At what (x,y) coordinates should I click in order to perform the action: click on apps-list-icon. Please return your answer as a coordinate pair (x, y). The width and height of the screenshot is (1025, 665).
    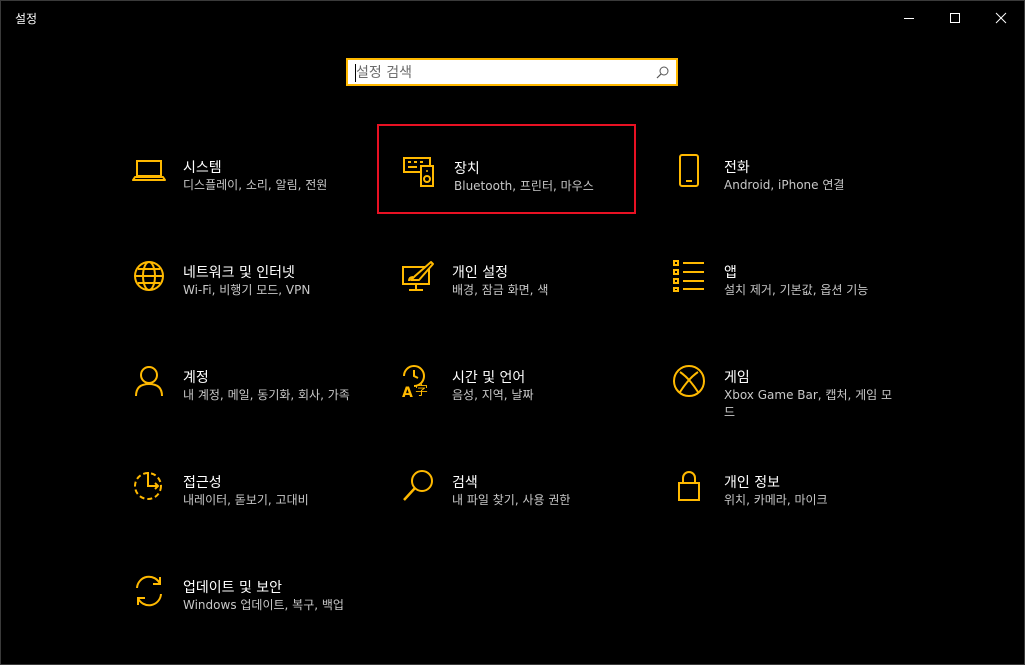
    Looking at the image, I should click on (688, 276).